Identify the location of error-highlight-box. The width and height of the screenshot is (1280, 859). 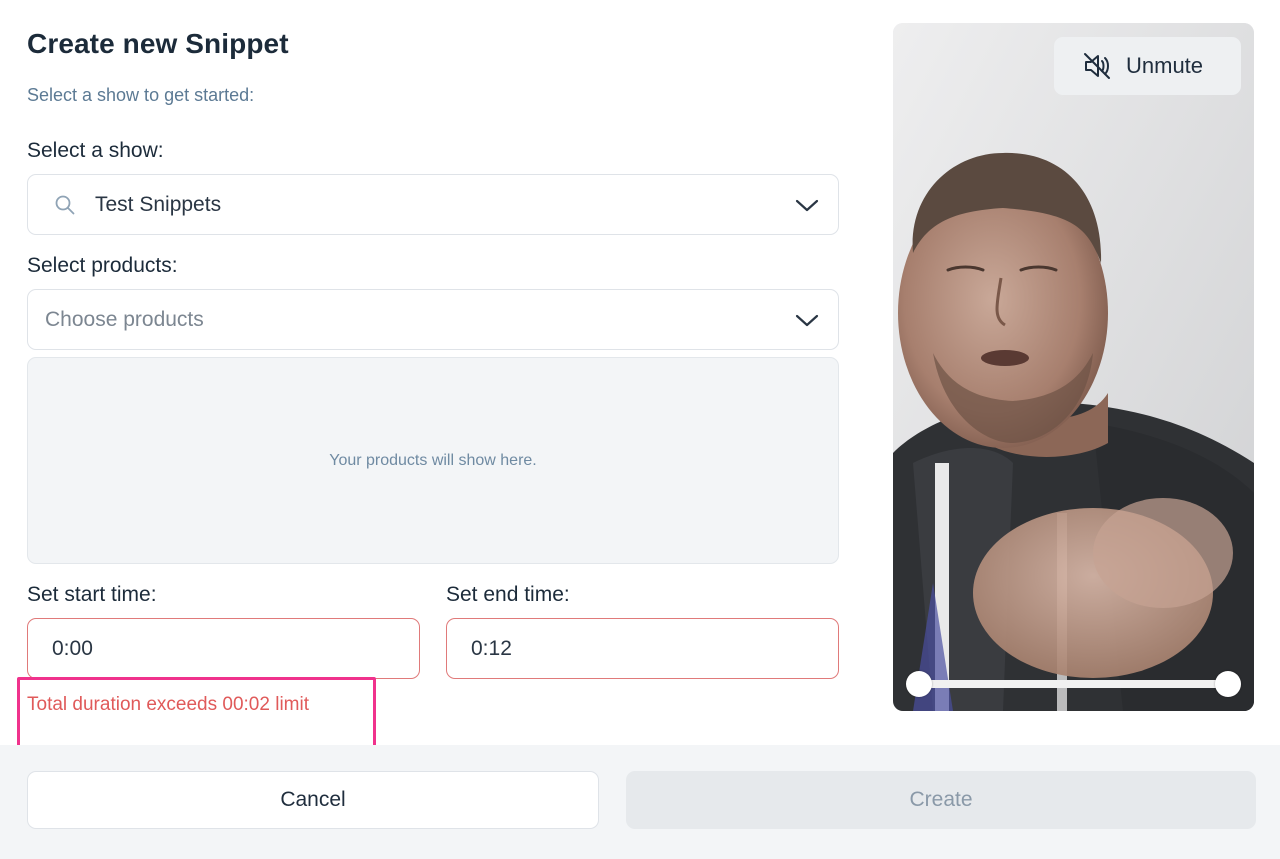
(196, 713).